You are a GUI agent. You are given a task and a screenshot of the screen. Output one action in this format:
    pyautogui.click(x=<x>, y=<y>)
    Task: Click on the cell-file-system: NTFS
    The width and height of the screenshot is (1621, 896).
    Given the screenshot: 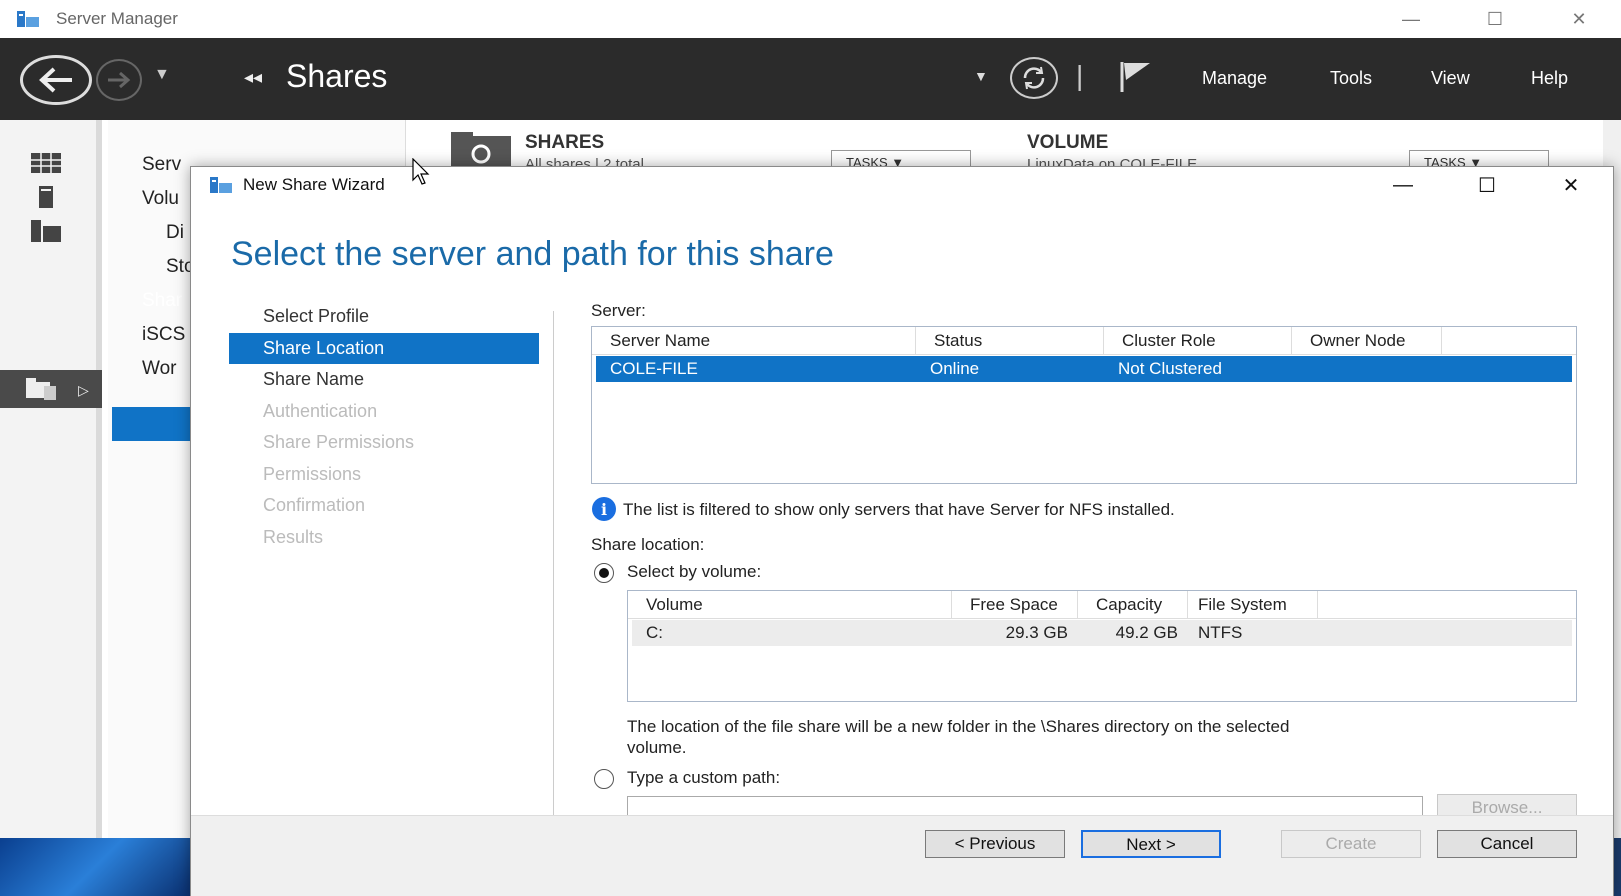 What is the action you would take?
    pyautogui.click(x=1220, y=632)
    